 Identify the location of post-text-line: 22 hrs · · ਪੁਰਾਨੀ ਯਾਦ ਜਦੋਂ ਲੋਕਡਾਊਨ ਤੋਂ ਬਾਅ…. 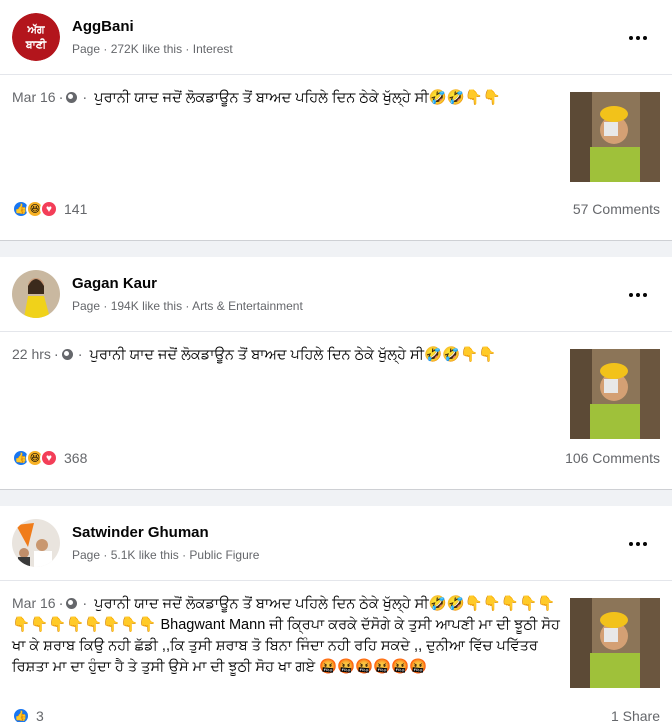
(254, 354).